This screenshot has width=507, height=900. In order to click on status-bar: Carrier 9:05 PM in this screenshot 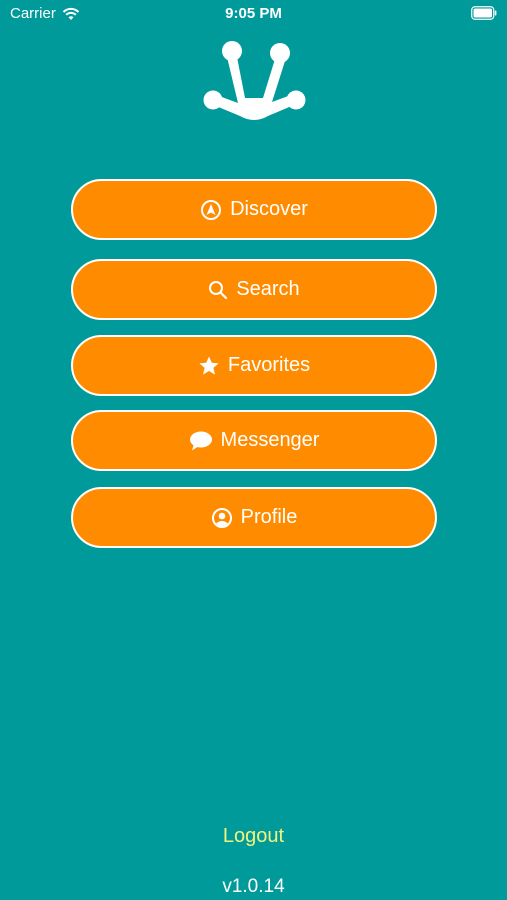, I will do `click(253, 14)`.